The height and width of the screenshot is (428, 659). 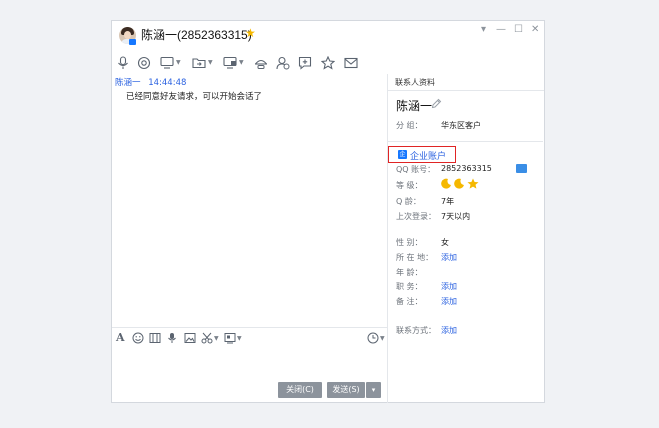 I want to click on message-time: 14:44:48, so click(x=167, y=83).